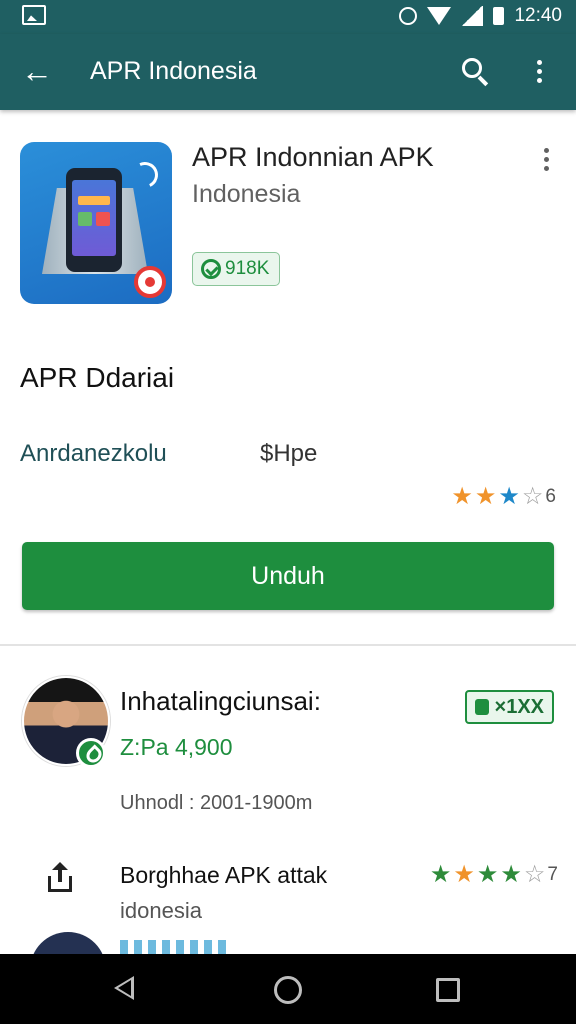 This screenshot has height=1024, width=576. What do you see at coordinates (34, 15) in the screenshot?
I see `image-notification-icon` at bounding box center [34, 15].